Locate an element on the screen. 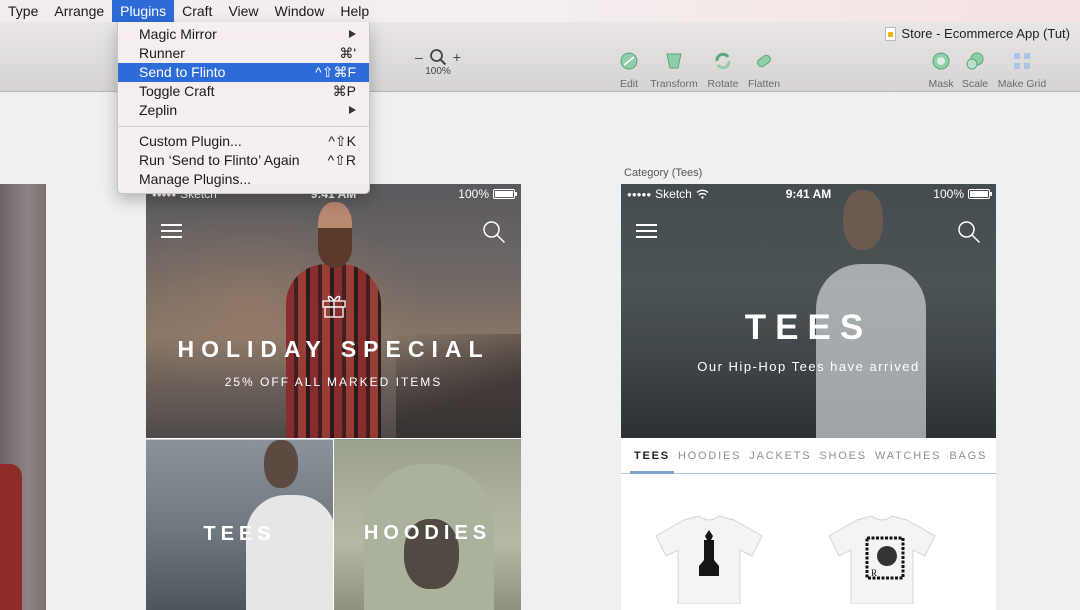 The width and height of the screenshot is (1080, 610). transform-tool: Transform is located at coordinates (674, 70).